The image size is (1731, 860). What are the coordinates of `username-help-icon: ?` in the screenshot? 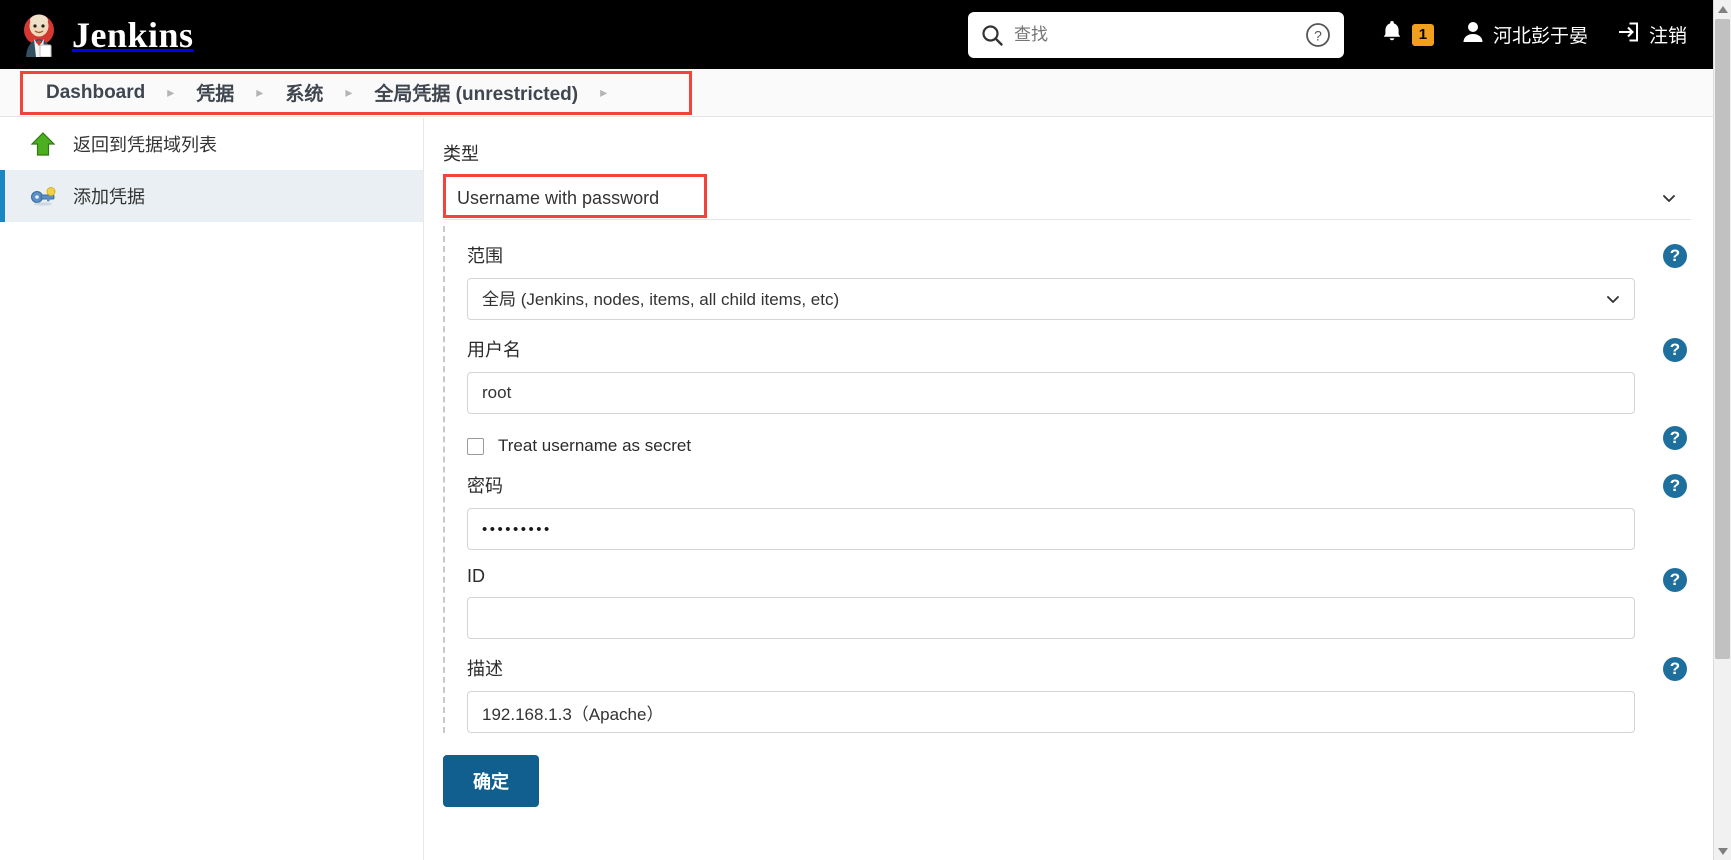 It's located at (1675, 350).